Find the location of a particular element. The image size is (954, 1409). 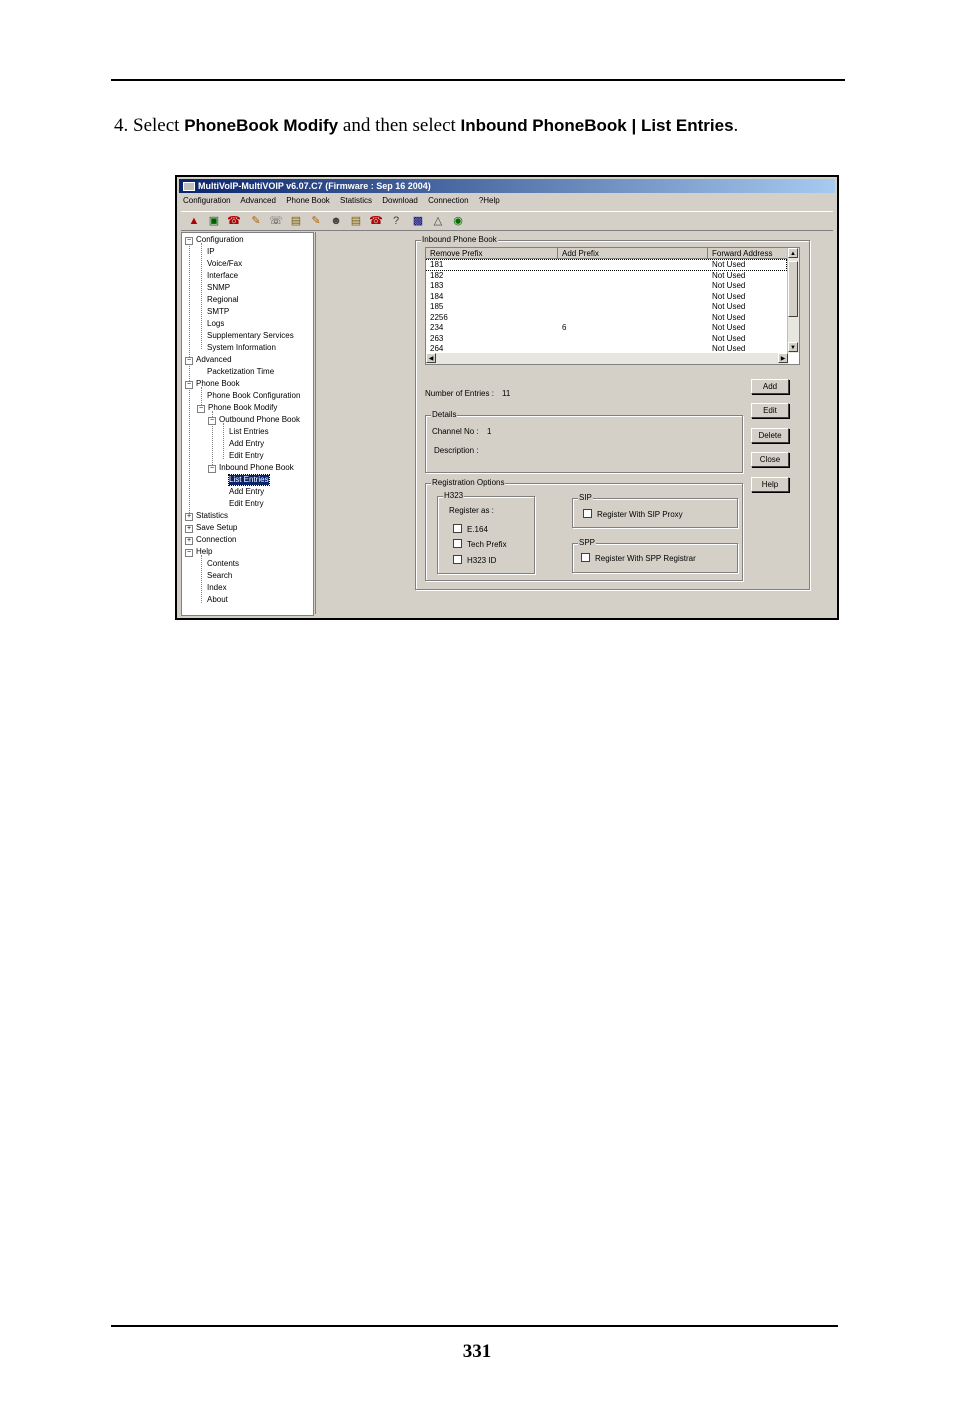

menu-statistics: Statistics is located at coordinates (356, 200).